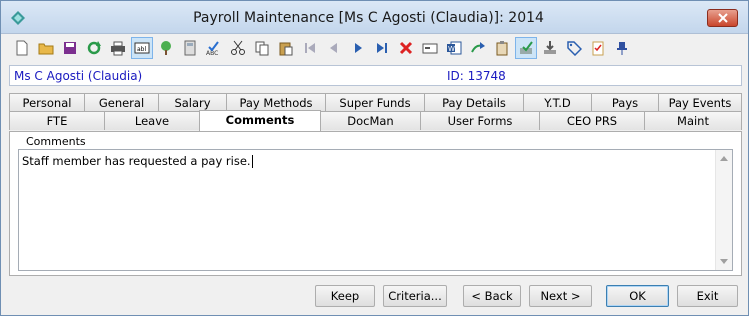 The width and height of the screenshot is (749, 316). I want to click on spellcheck-button: ABC, so click(214, 48).